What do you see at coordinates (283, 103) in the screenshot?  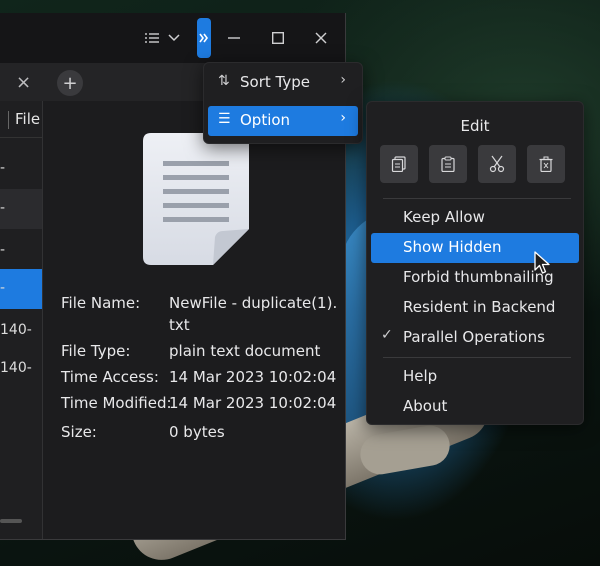 I see `main-menu: ⇅ Sort Type › ☰ Option ›` at bounding box center [283, 103].